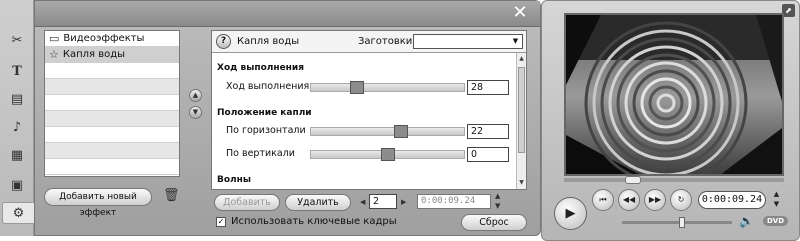  What do you see at coordinates (494, 222) in the screenshot?
I see `reset-button: Сброс` at bounding box center [494, 222].